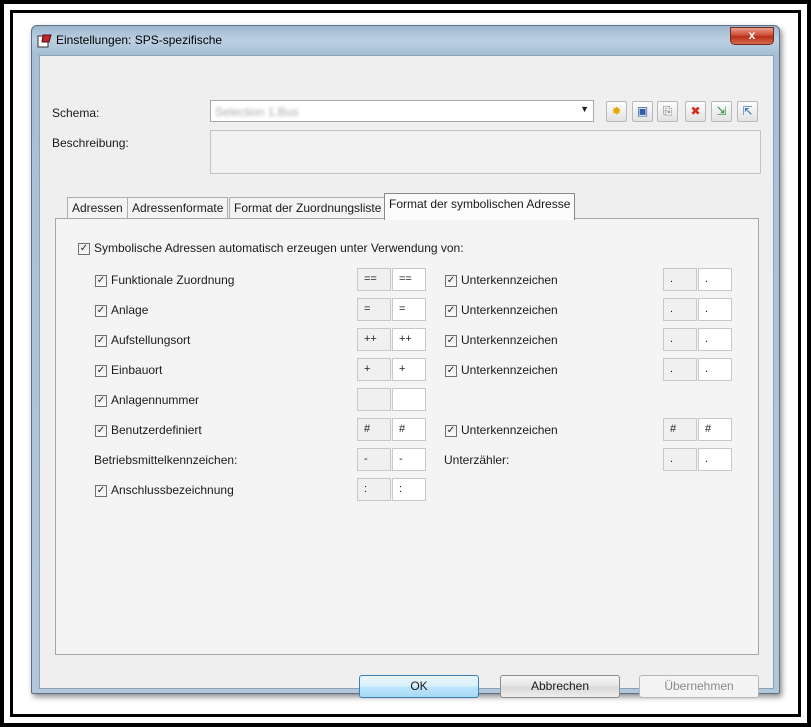 The image size is (811, 727). Describe the element at coordinates (560, 686) in the screenshot. I see `cancel-button: Abbrechen` at that location.